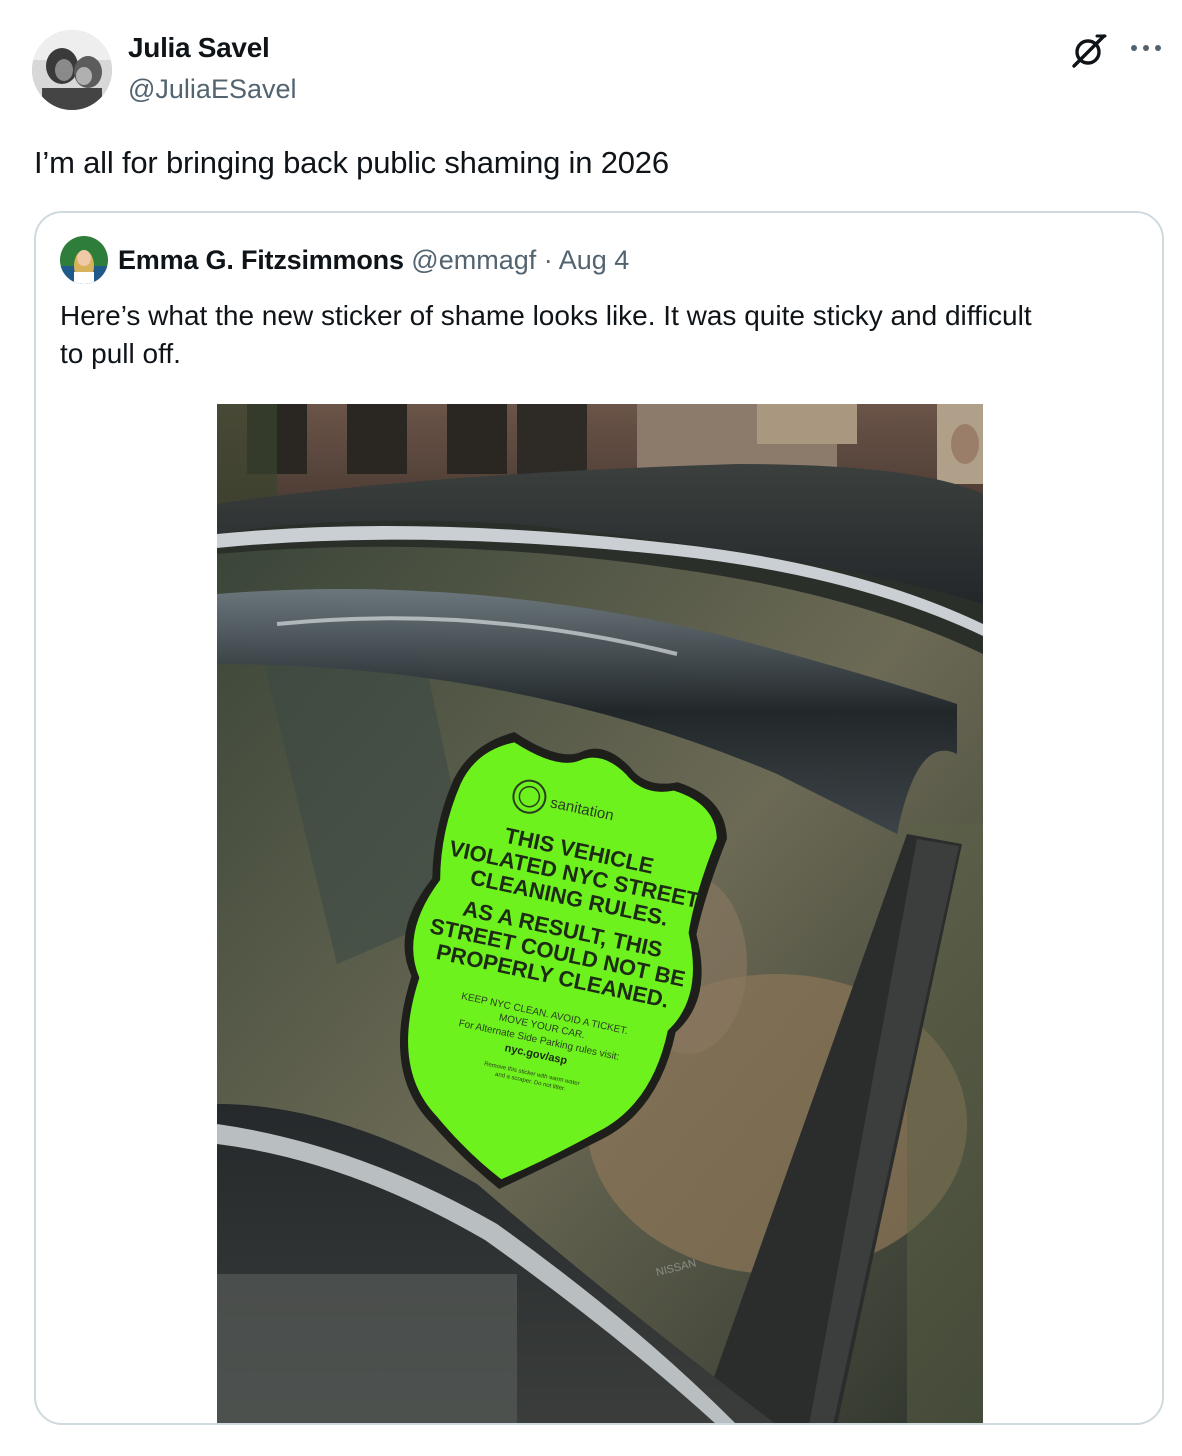 The image size is (1182, 1456). I want to click on quoted-author-avatar, so click(84, 260).